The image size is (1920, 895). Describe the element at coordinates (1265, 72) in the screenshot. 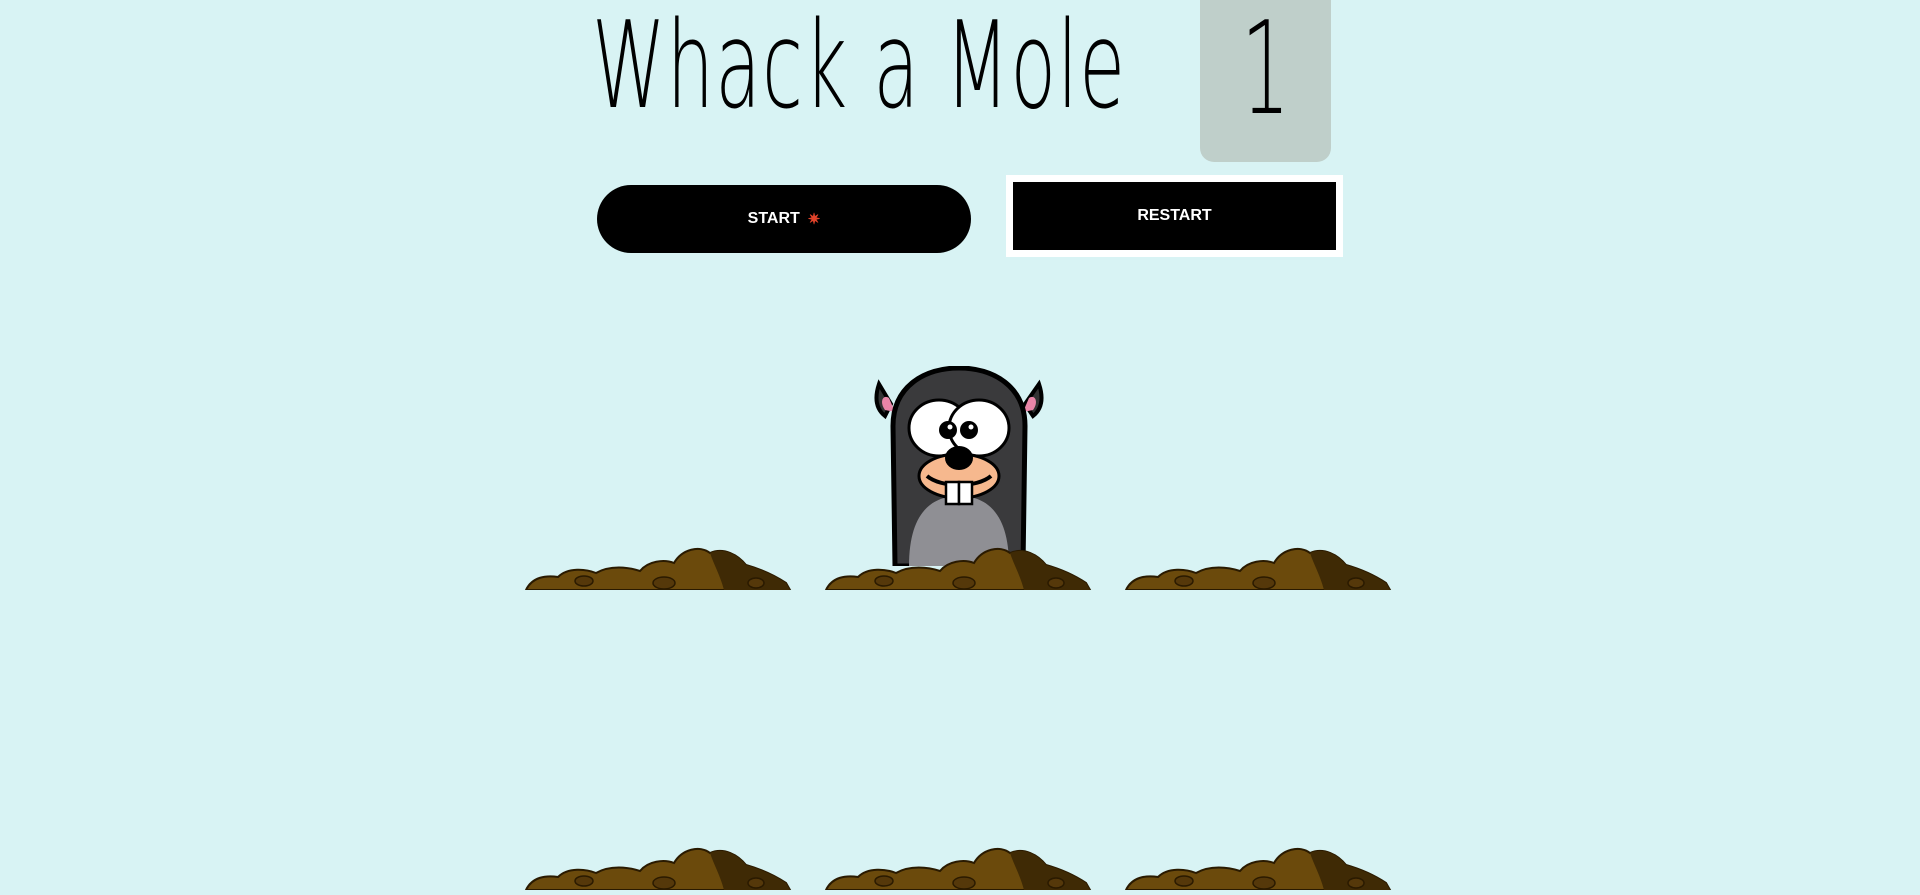

I see `score-value: 1` at that location.